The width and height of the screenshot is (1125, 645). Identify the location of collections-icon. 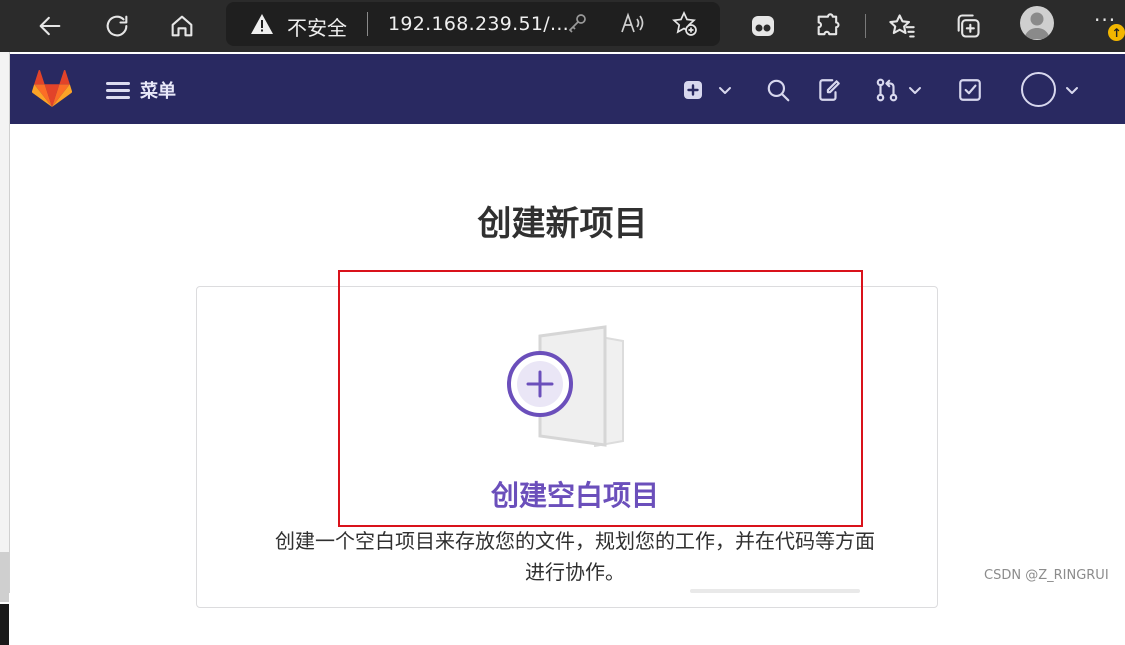
(968, 26).